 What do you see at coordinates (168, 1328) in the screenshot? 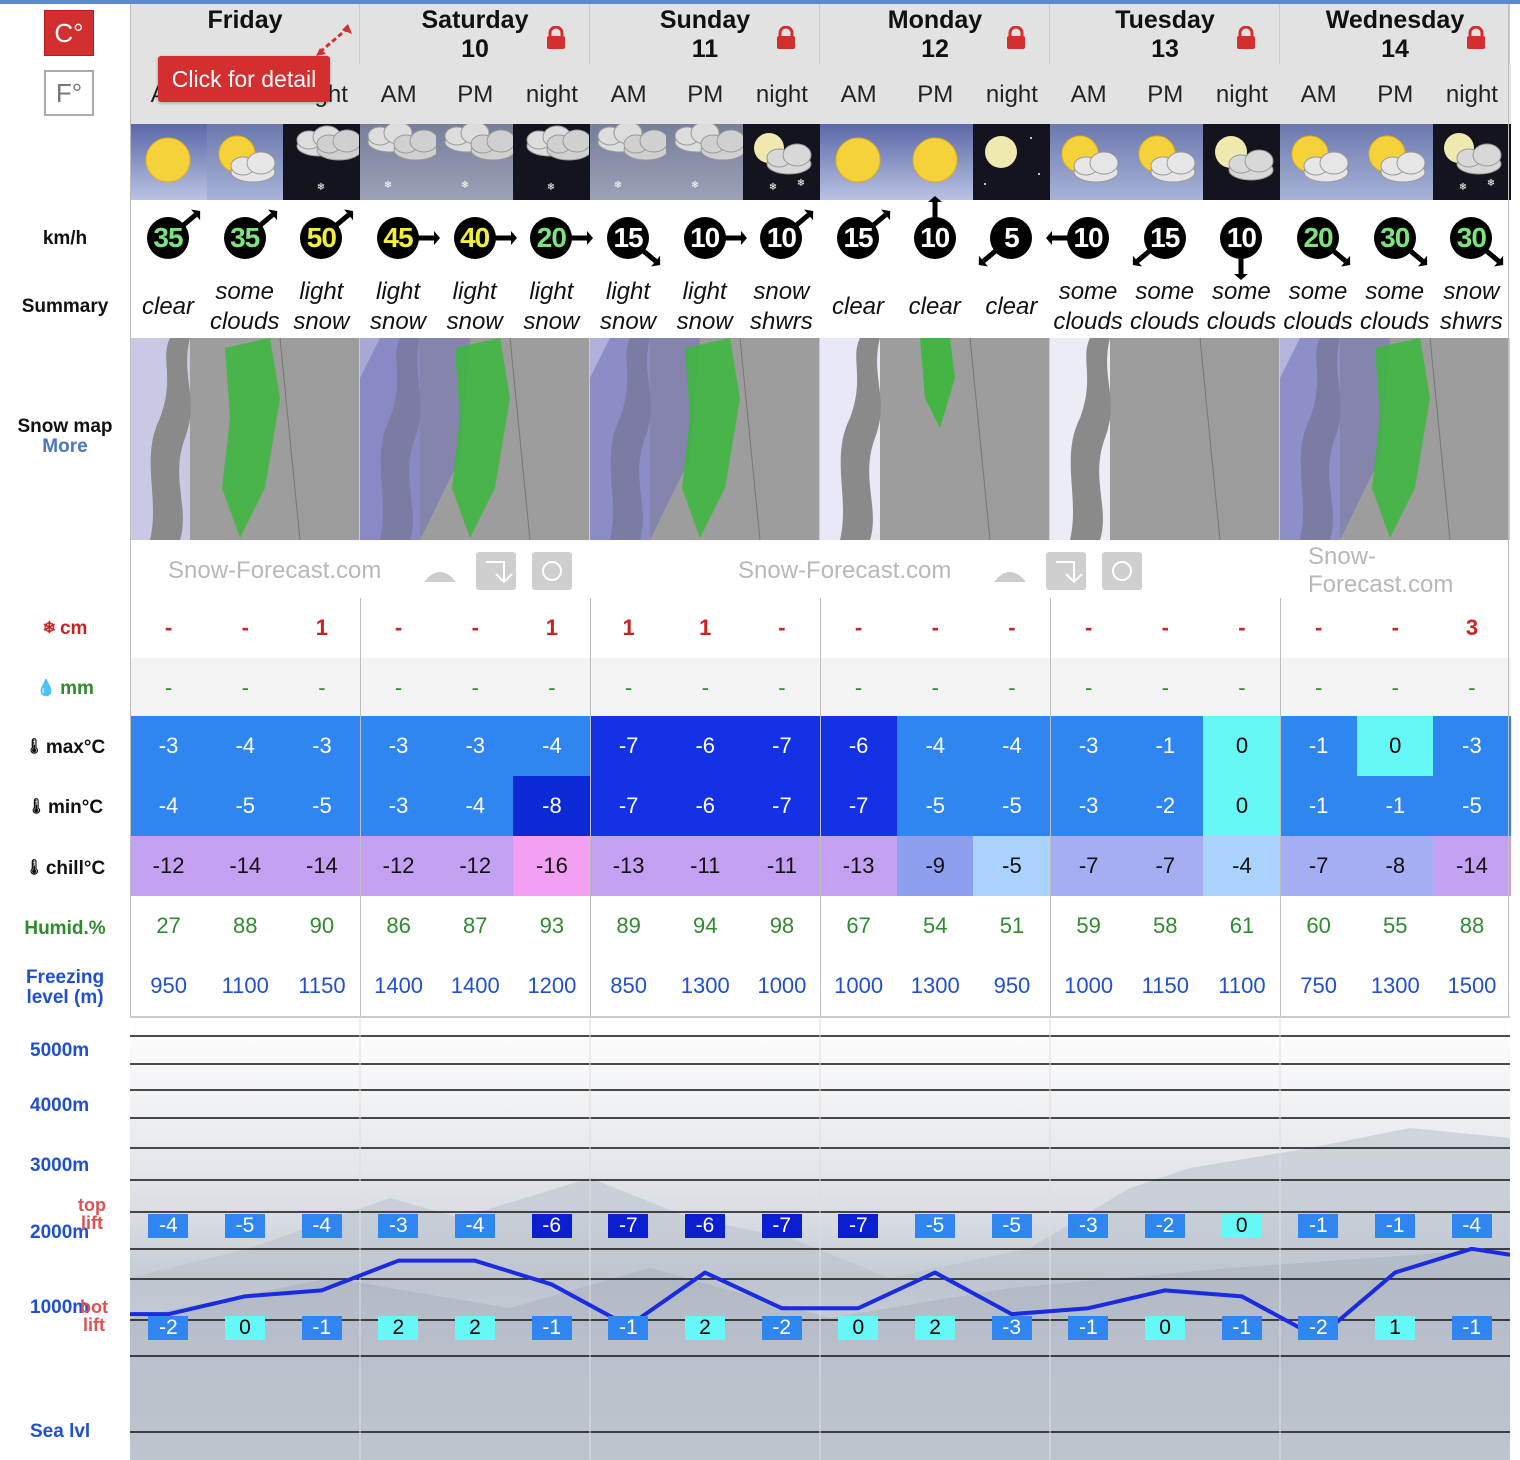
I see `bot-lift-temp: -2` at bounding box center [168, 1328].